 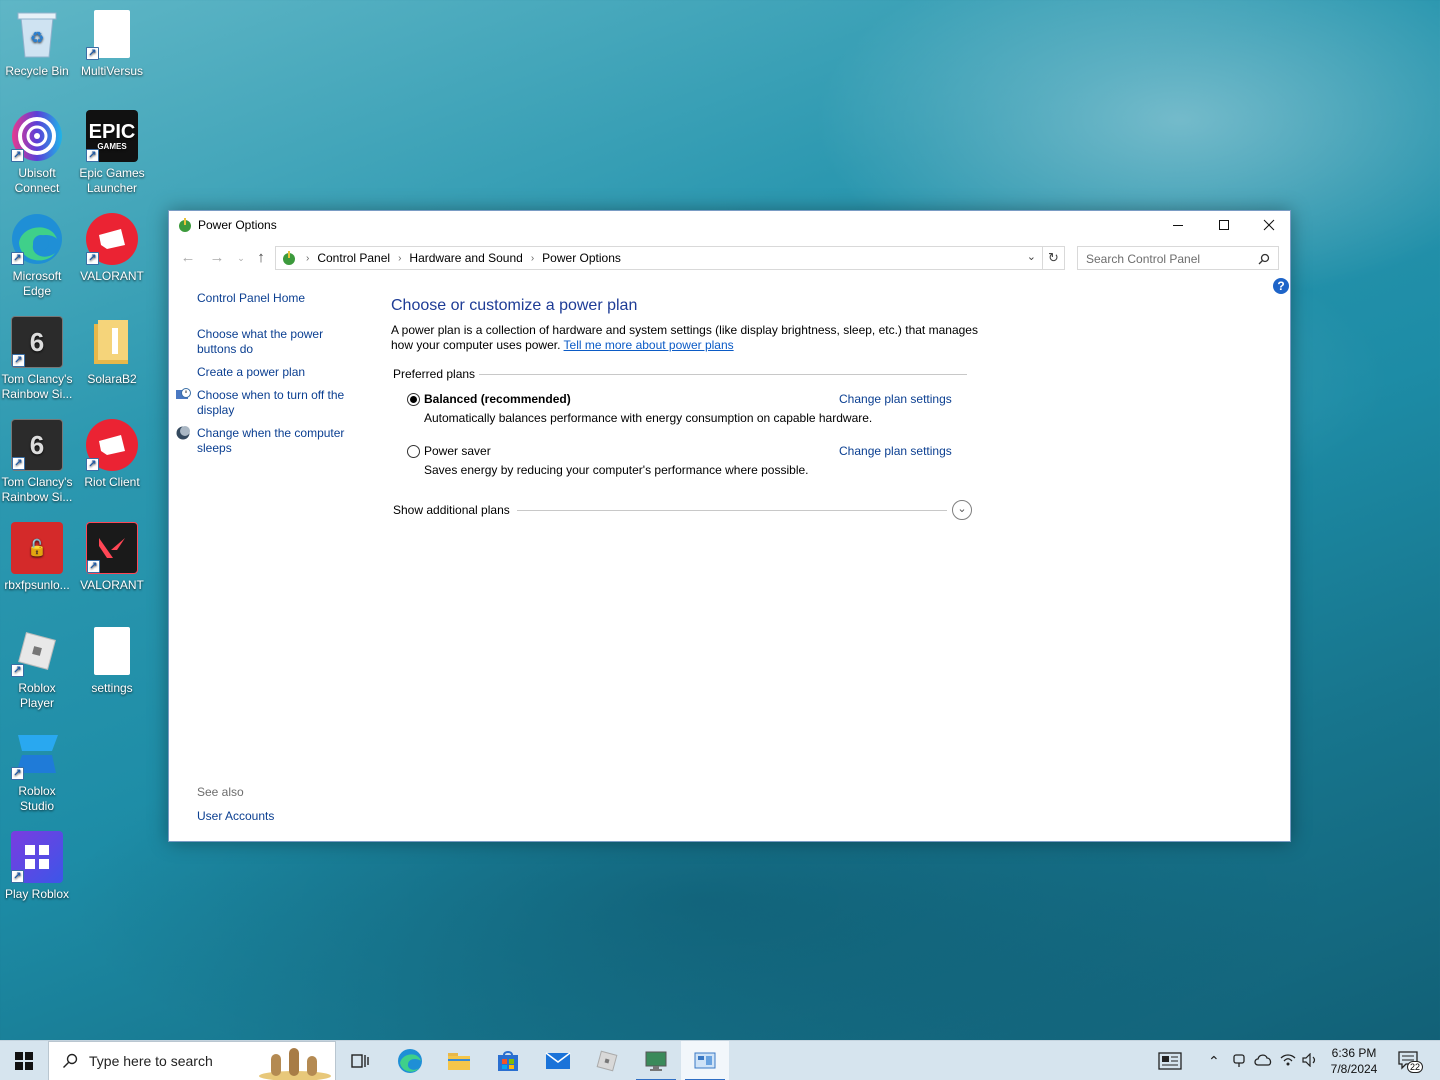 I want to click on plan-name: Balanced (recommended), so click(x=497, y=399).